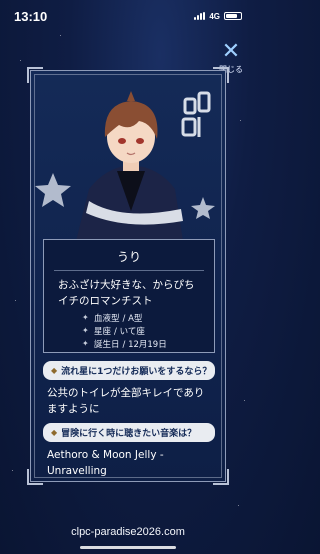 The image size is (320, 554). I want to click on info-label: 血液型, so click(107, 318).